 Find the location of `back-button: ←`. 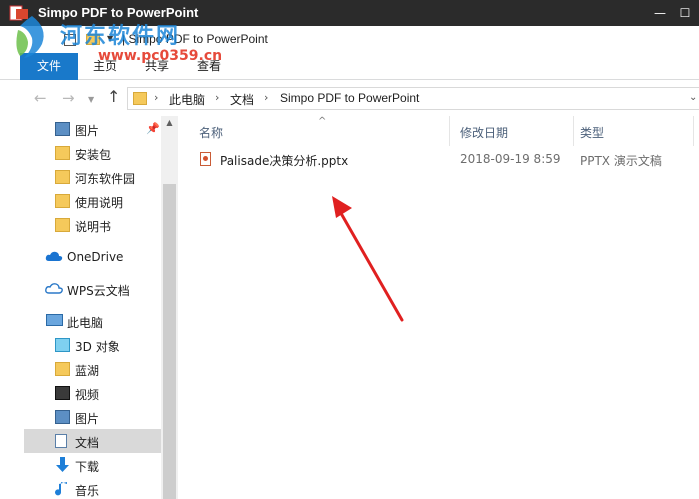

back-button: ← is located at coordinates (40, 98).